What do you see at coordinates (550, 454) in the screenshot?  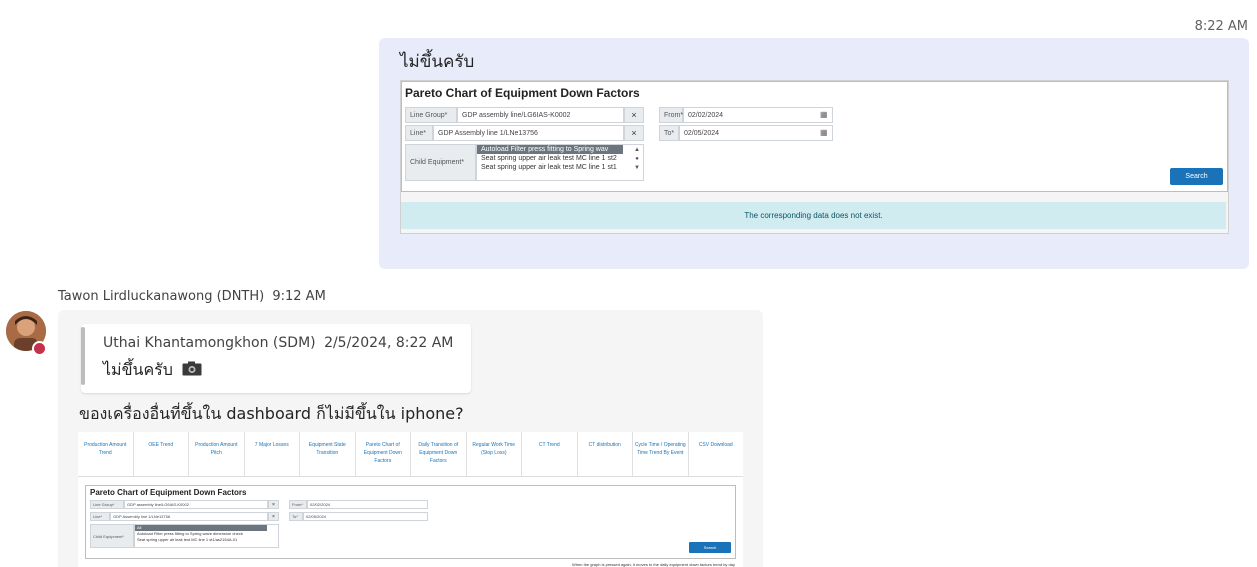 I see `tab-ct-trend: CT Trend` at bounding box center [550, 454].